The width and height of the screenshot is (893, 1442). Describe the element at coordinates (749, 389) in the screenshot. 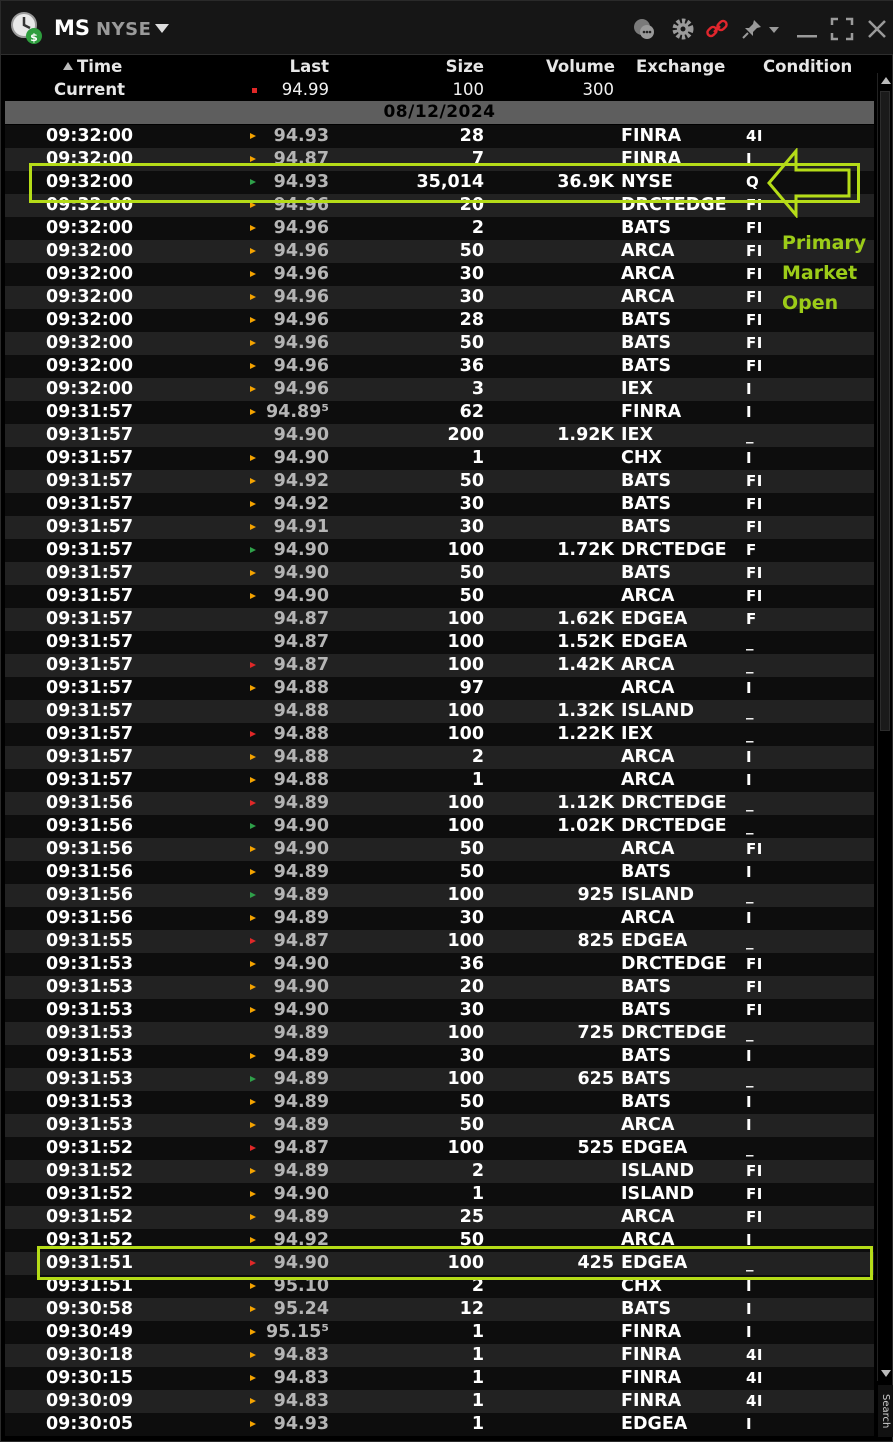

I see `trade-condition: I` at that location.